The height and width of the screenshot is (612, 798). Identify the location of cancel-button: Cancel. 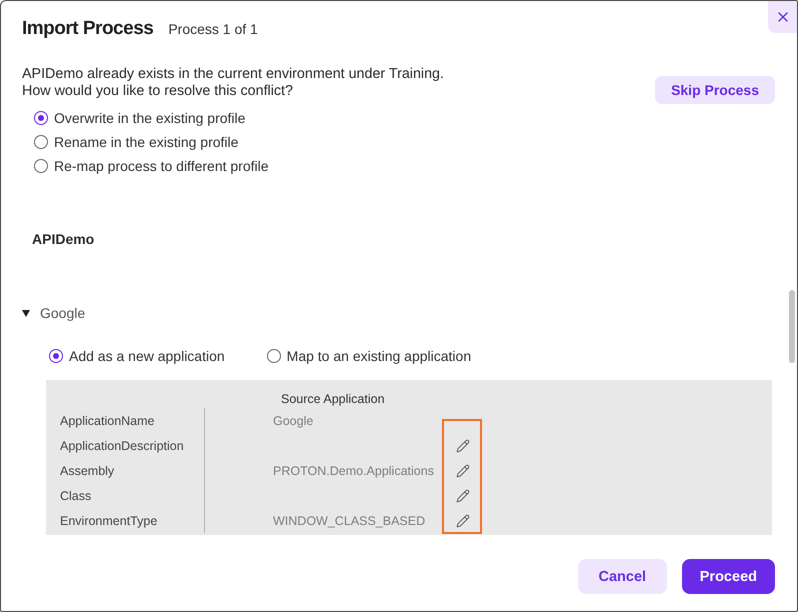
(622, 576).